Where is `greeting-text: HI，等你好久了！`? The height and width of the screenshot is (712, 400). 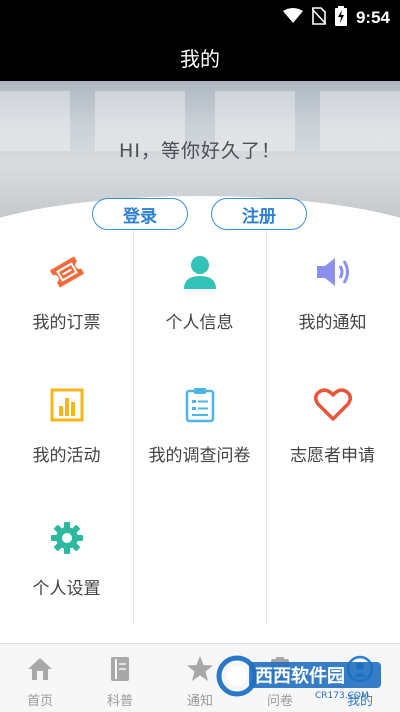 greeting-text: HI，等你好久了！ is located at coordinates (200, 151).